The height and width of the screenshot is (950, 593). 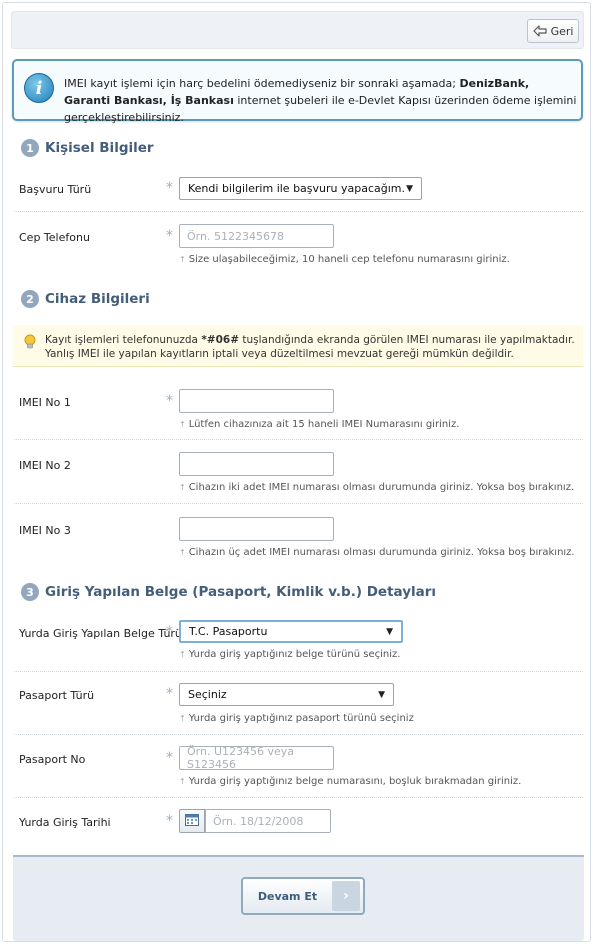 What do you see at coordinates (100, 633) in the screenshot?
I see `belge-turu-label: Yurda Giriş Yapılan Belge Türü` at bounding box center [100, 633].